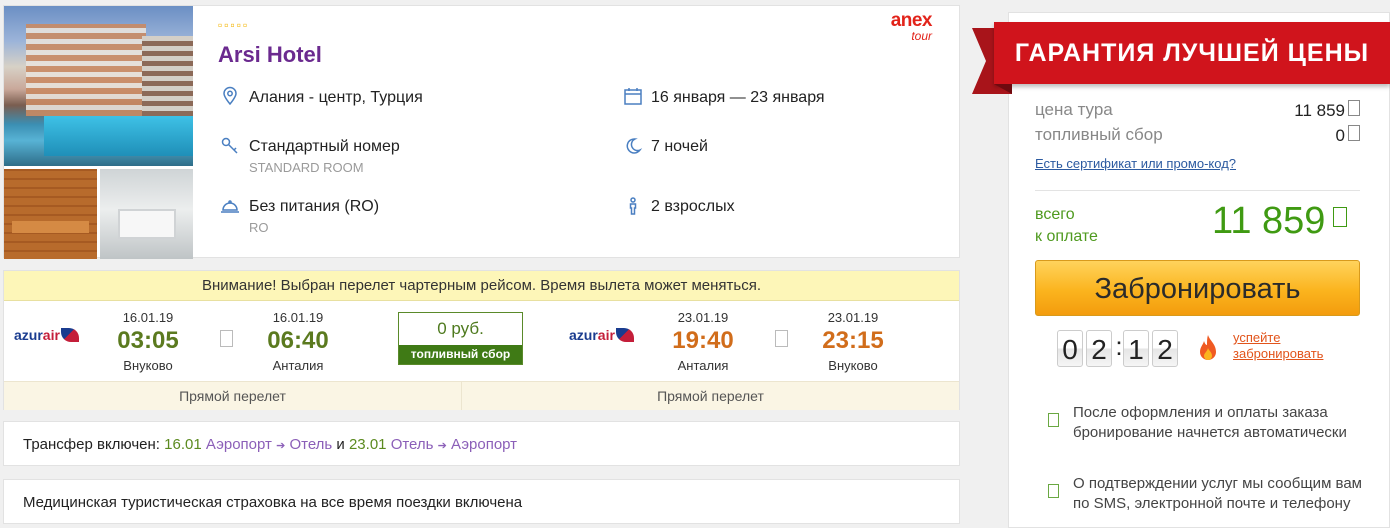  I want to click on best-price-banner-text: ГАРАНТИЯ ЛУЧШЕЙ ЦЕНЫ, so click(1192, 53).